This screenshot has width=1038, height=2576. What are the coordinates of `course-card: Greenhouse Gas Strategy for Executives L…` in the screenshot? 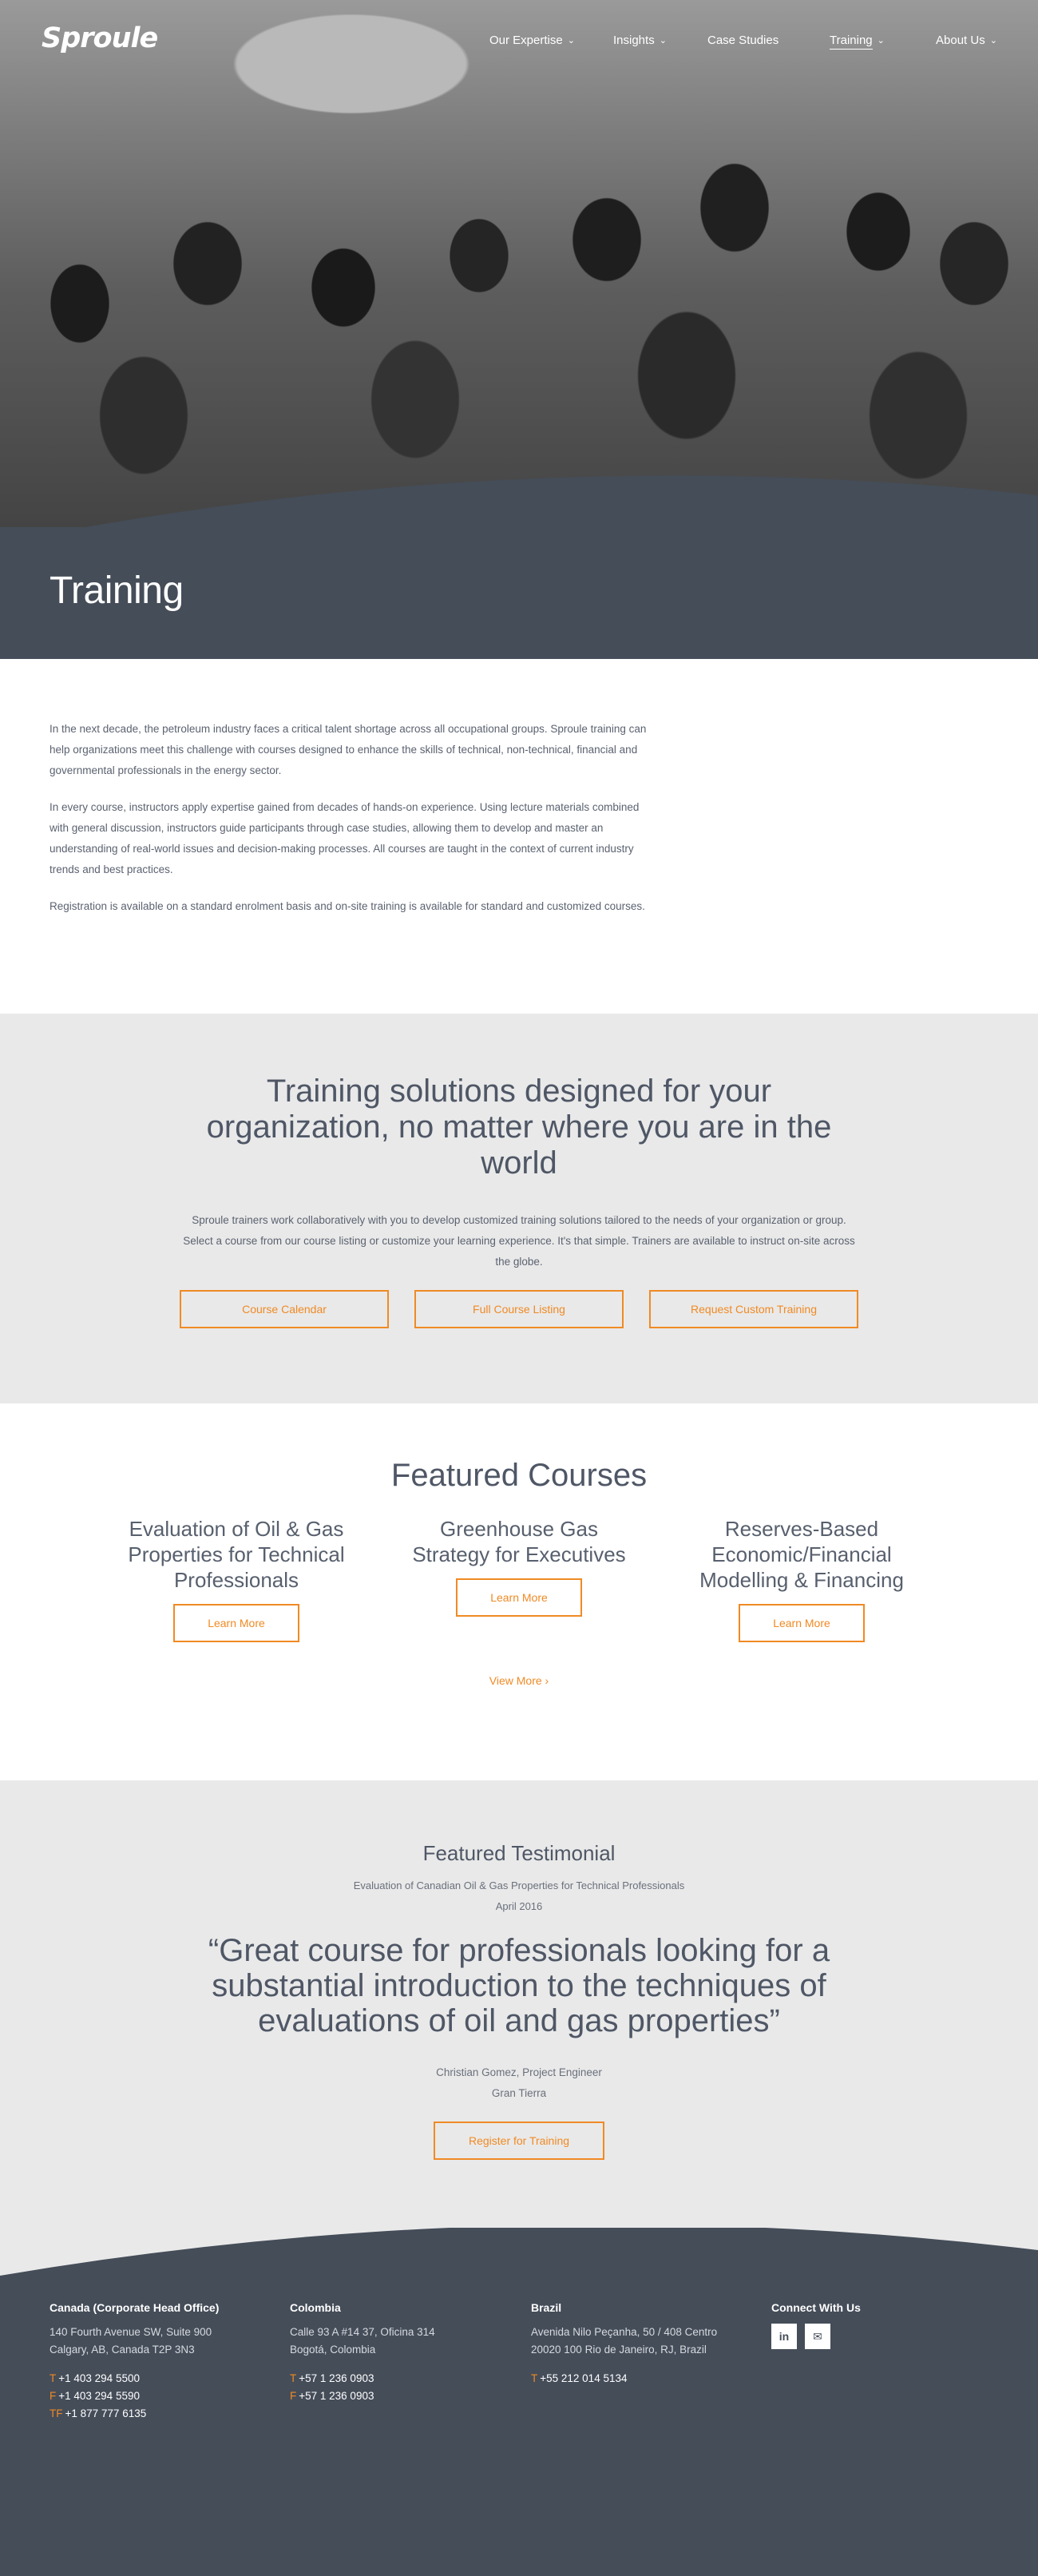 It's located at (519, 1579).